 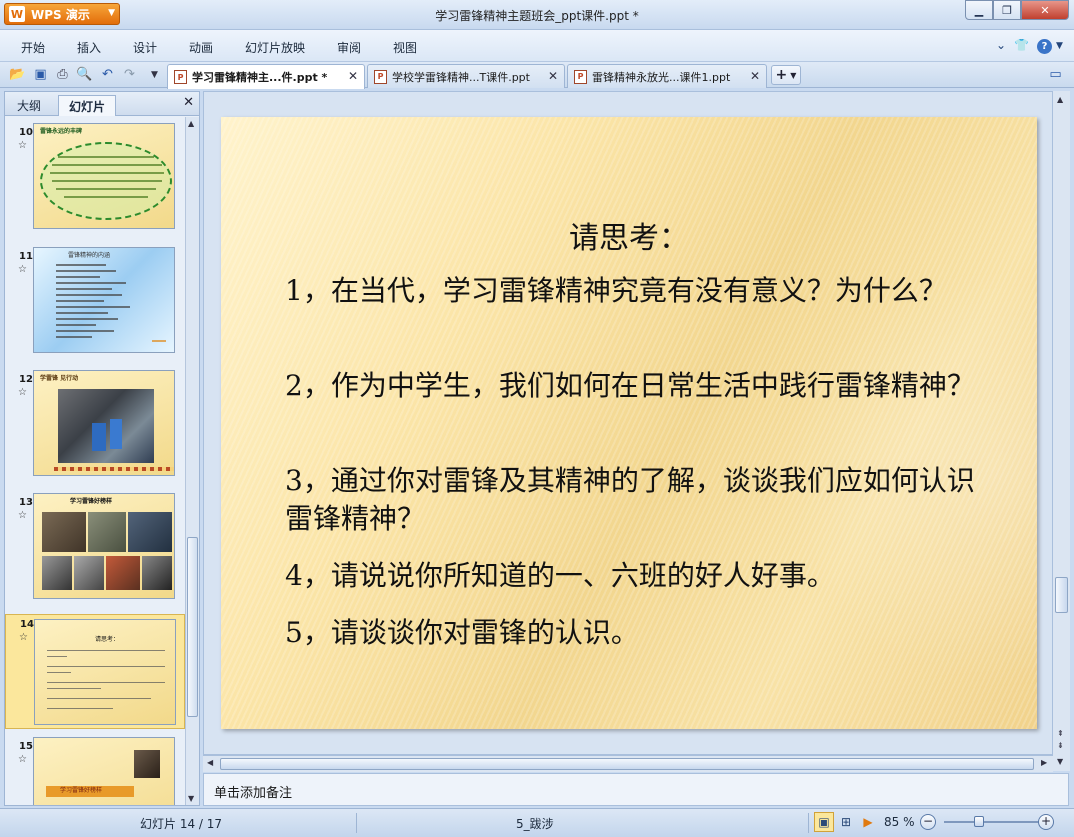 What do you see at coordinates (635, 576) in the screenshot?
I see `slide-question-4: 4，请说说你所知道的一、六班的好人好事。` at bounding box center [635, 576].